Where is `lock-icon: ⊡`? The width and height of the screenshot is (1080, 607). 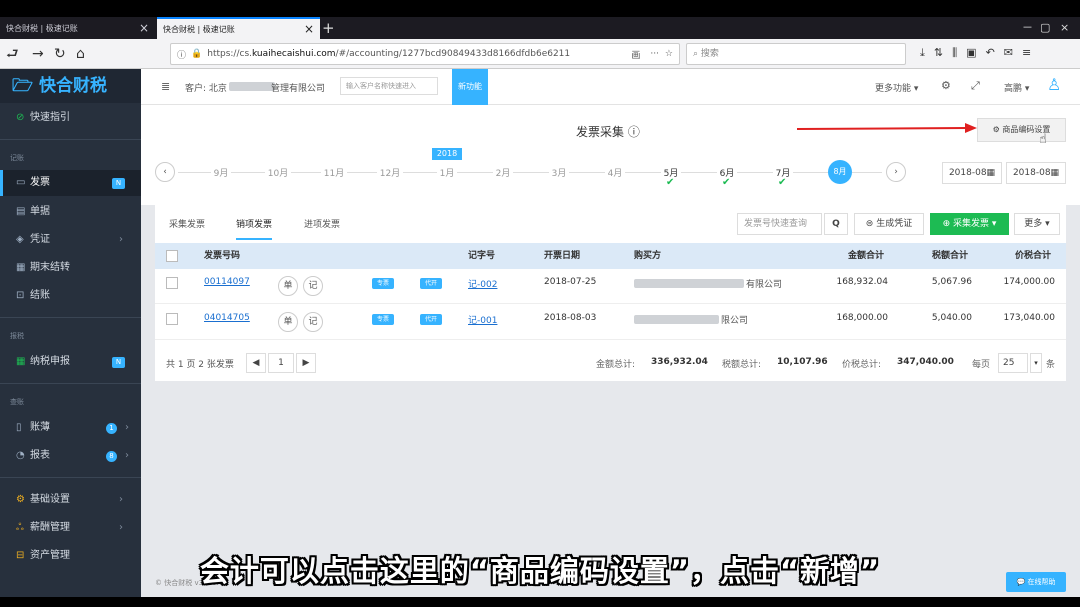 lock-icon: ⊡ is located at coordinates (20, 295).